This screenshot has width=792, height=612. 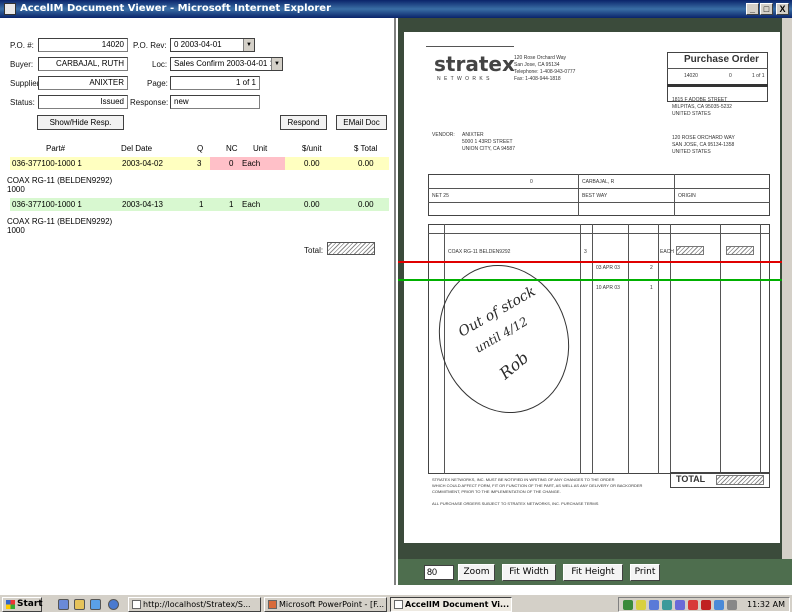 I want to click on row-qty: 1, so click(x=201, y=204).